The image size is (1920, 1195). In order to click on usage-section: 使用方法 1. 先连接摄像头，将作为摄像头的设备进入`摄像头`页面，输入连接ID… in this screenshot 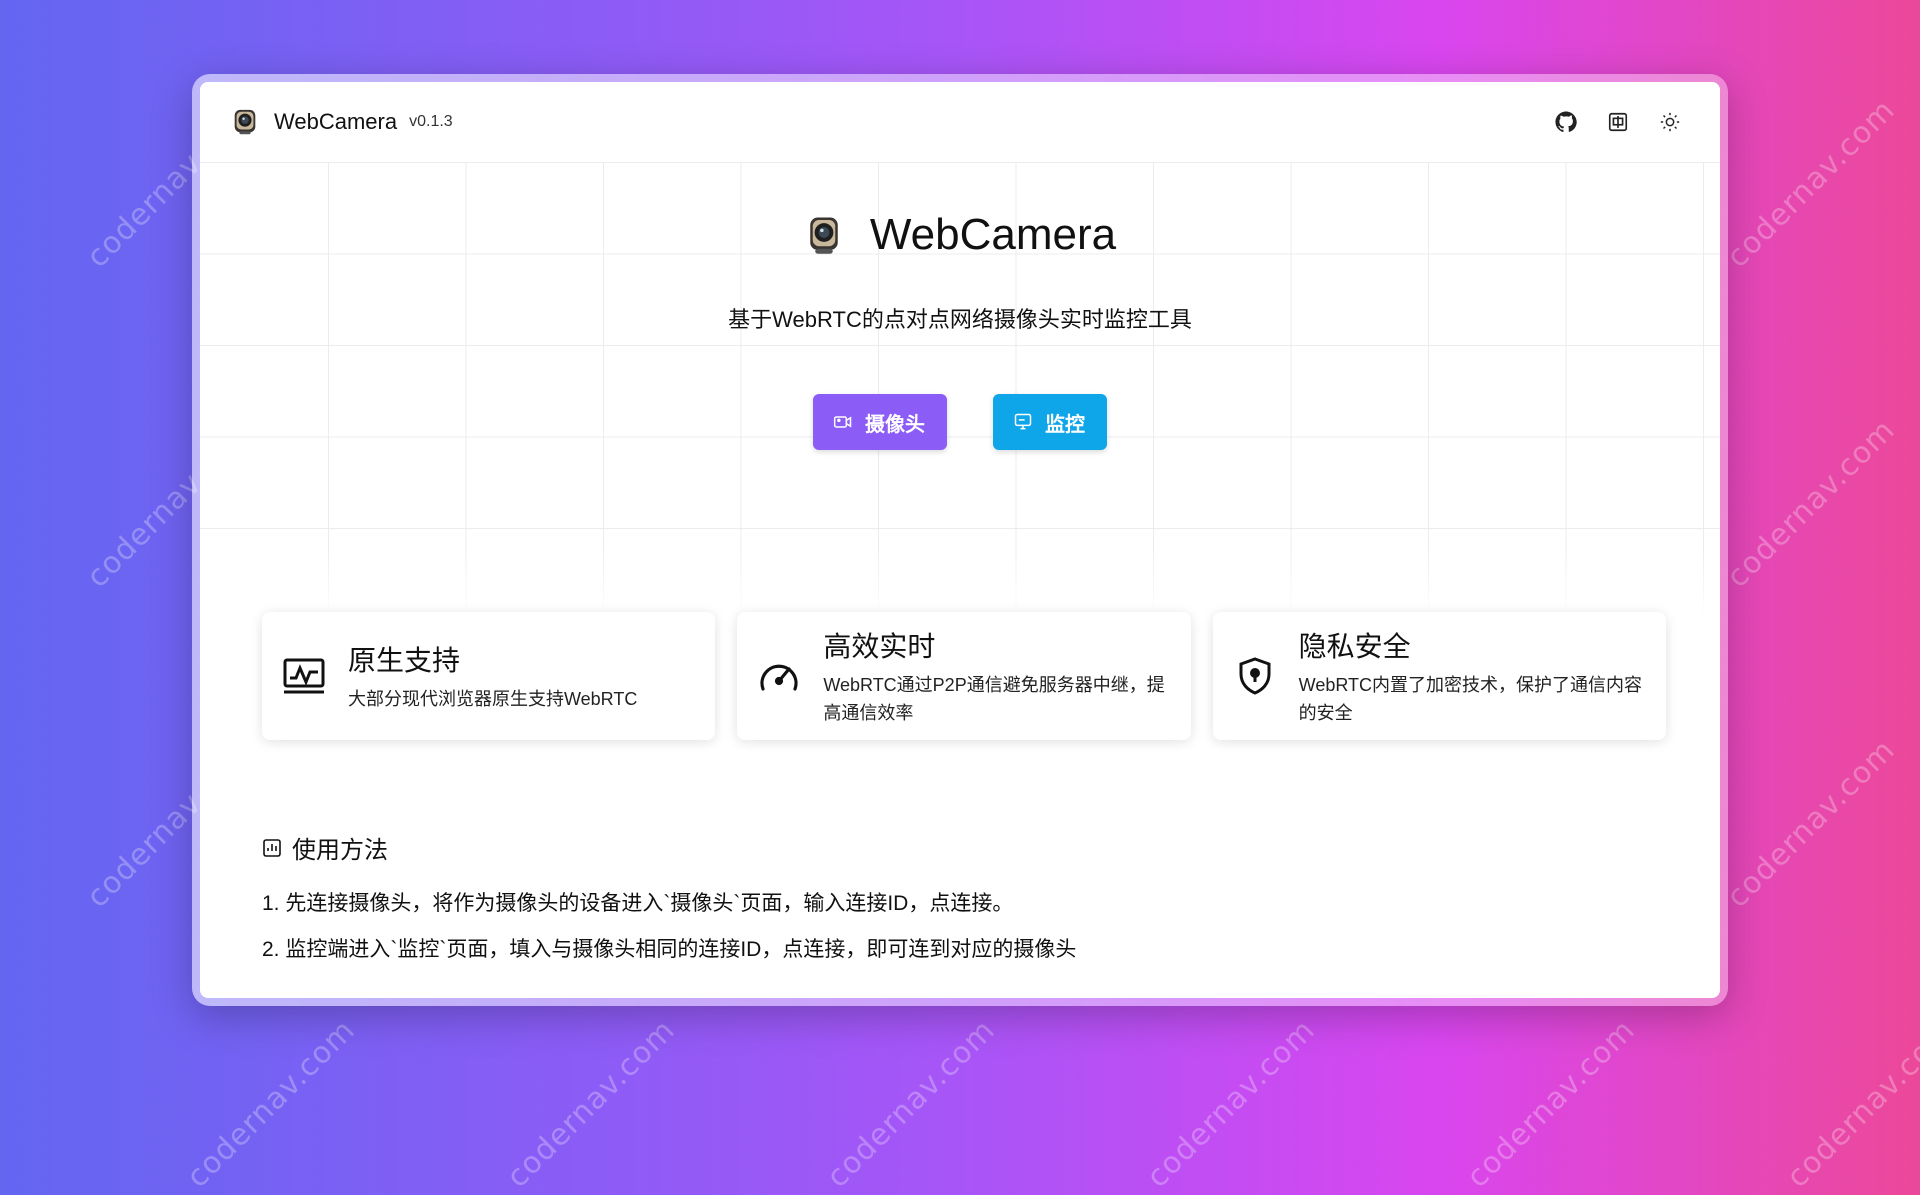, I will do `click(669, 901)`.